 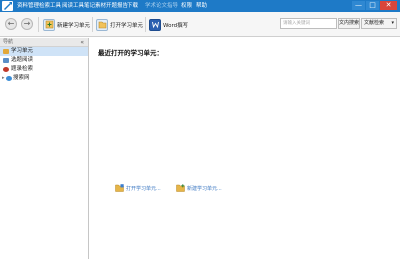 What do you see at coordinates (176, 25) in the screenshot?
I see `word-write-label: Word撰写` at bounding box center [176, 25].